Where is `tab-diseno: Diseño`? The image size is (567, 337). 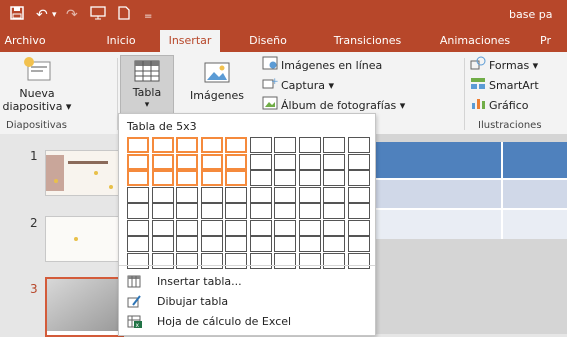 tab-diseno: Diseño is located at coordinates (268, 41).